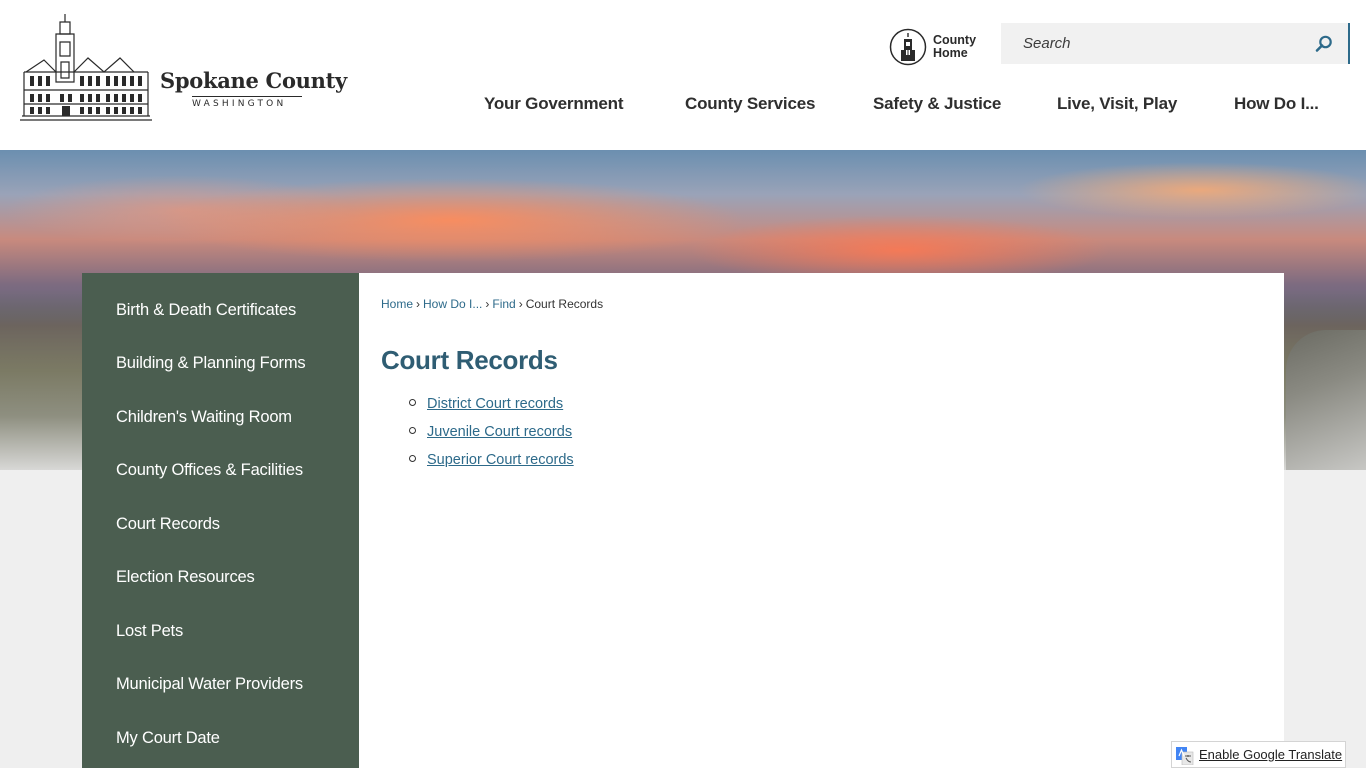 The height and width of the screenshot is (768, 1366). Describe the element at coordinates (1271, 754) in the screenshot. I see `google-translate-label: Enable Google Translate` at that location.